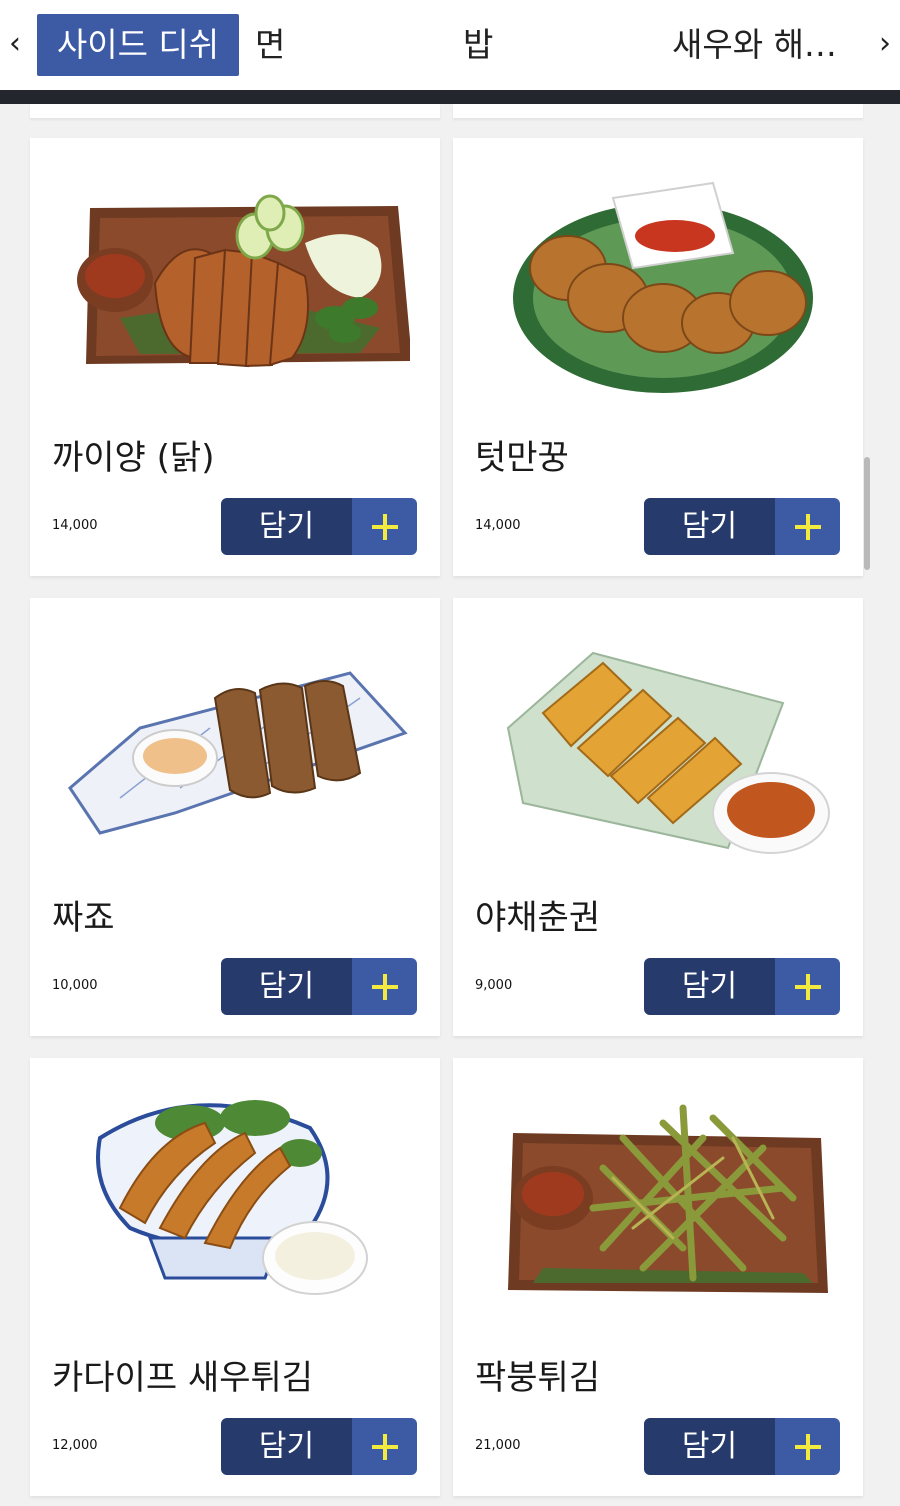 The height and width of the screenshot is (1506, 900). I want to click on item-name: 텃만꿍, so click(522, 458).